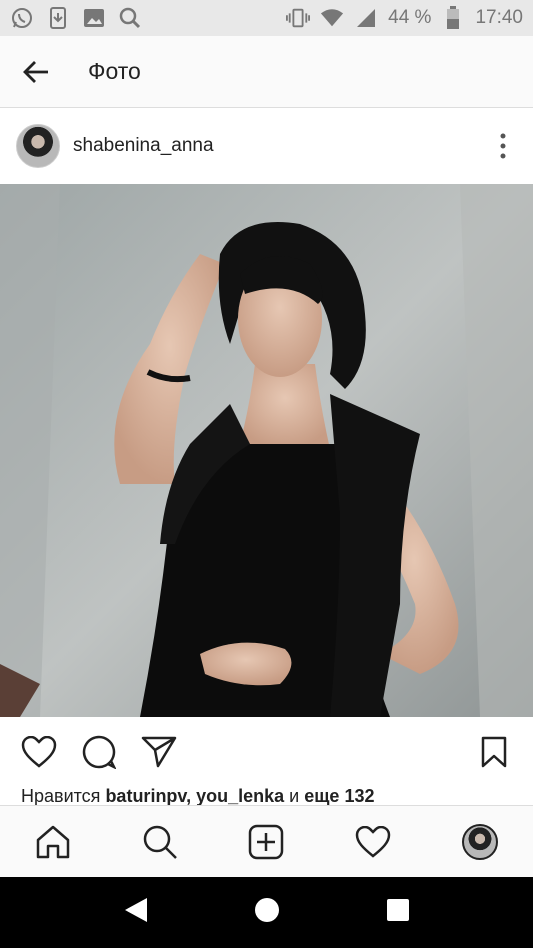 The height and width of the screenshot is (948, 533). Describe the element at coordinates (58, 18) in the screenshot. I see `download-icon` at that location.